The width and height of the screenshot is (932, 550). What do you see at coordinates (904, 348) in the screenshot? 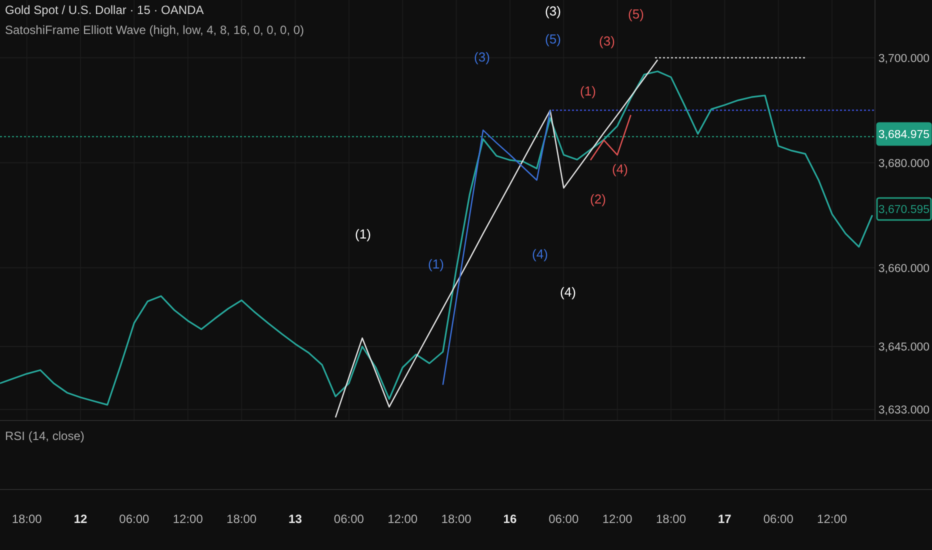
I see `price-axis-label: 3,645.000` at bounding box center [904, 348].